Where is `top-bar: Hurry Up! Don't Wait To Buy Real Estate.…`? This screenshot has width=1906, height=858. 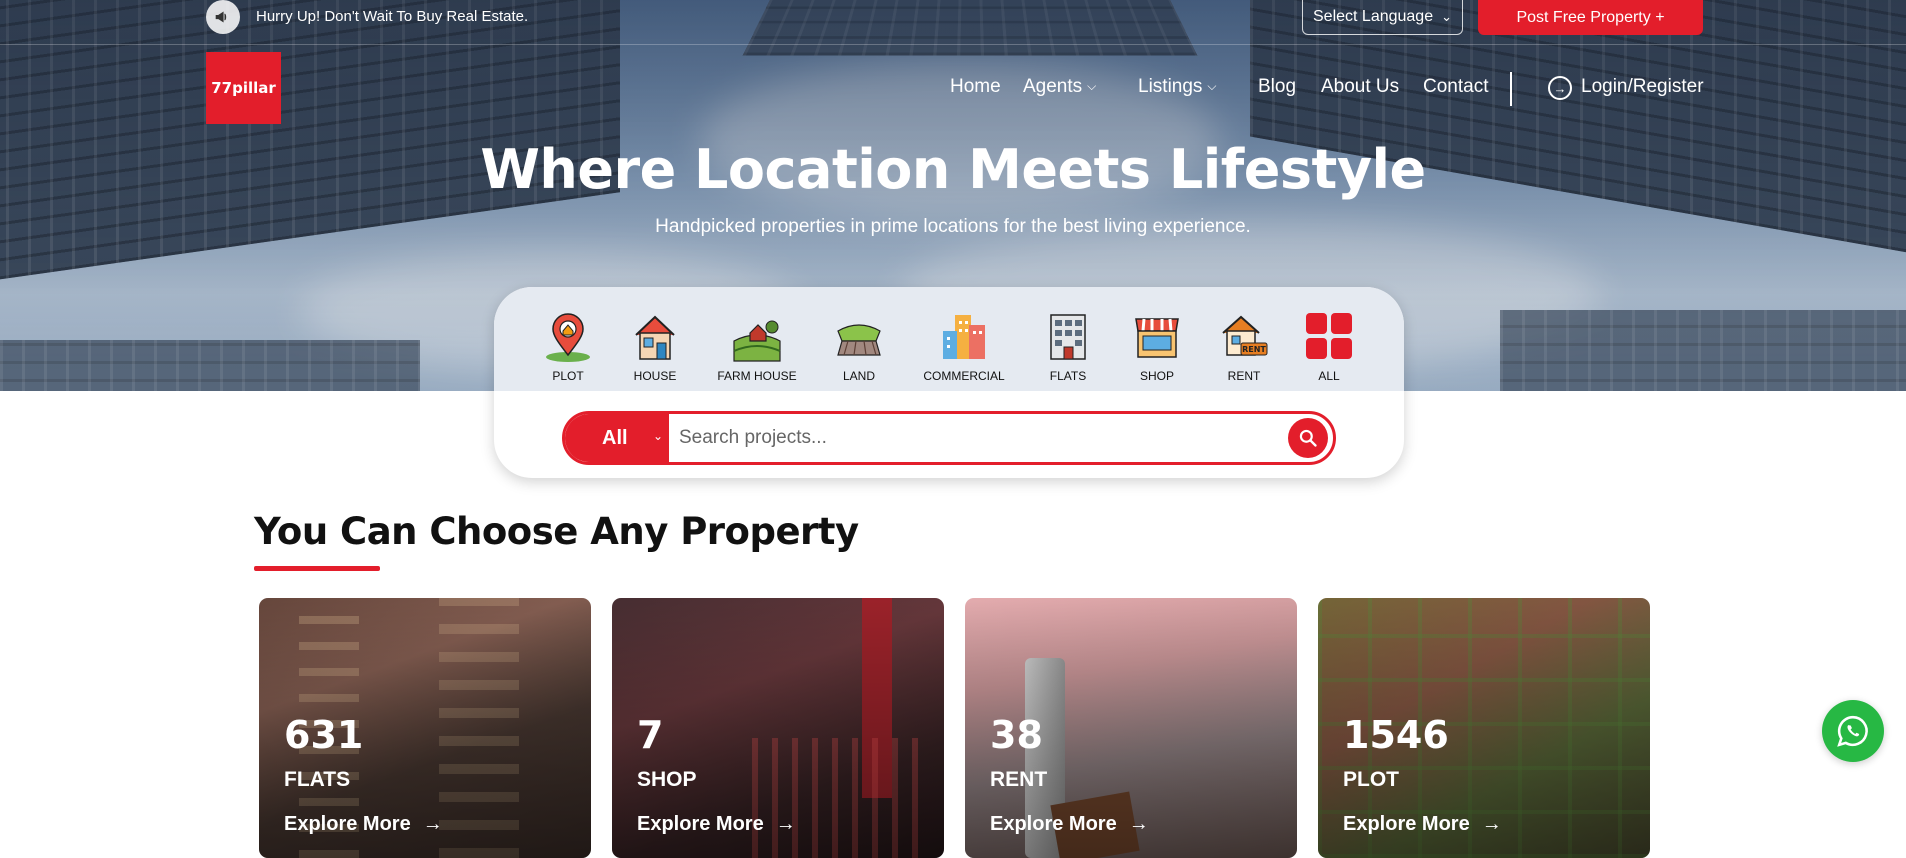 top-bar: Hurry Up! Don't Wait To Buy Real Estate.… is located at coordinates (953, 22).